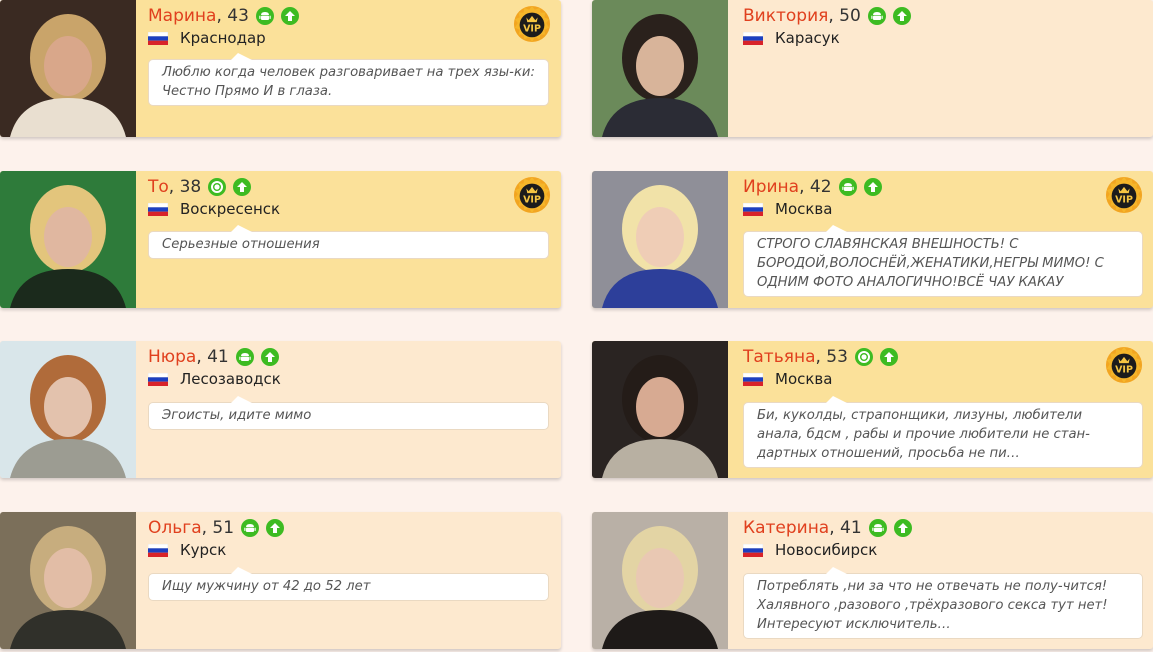 This screenshot has height=652, width=1153. I want to click on name-line: Марина , 43, so click(223, 16).